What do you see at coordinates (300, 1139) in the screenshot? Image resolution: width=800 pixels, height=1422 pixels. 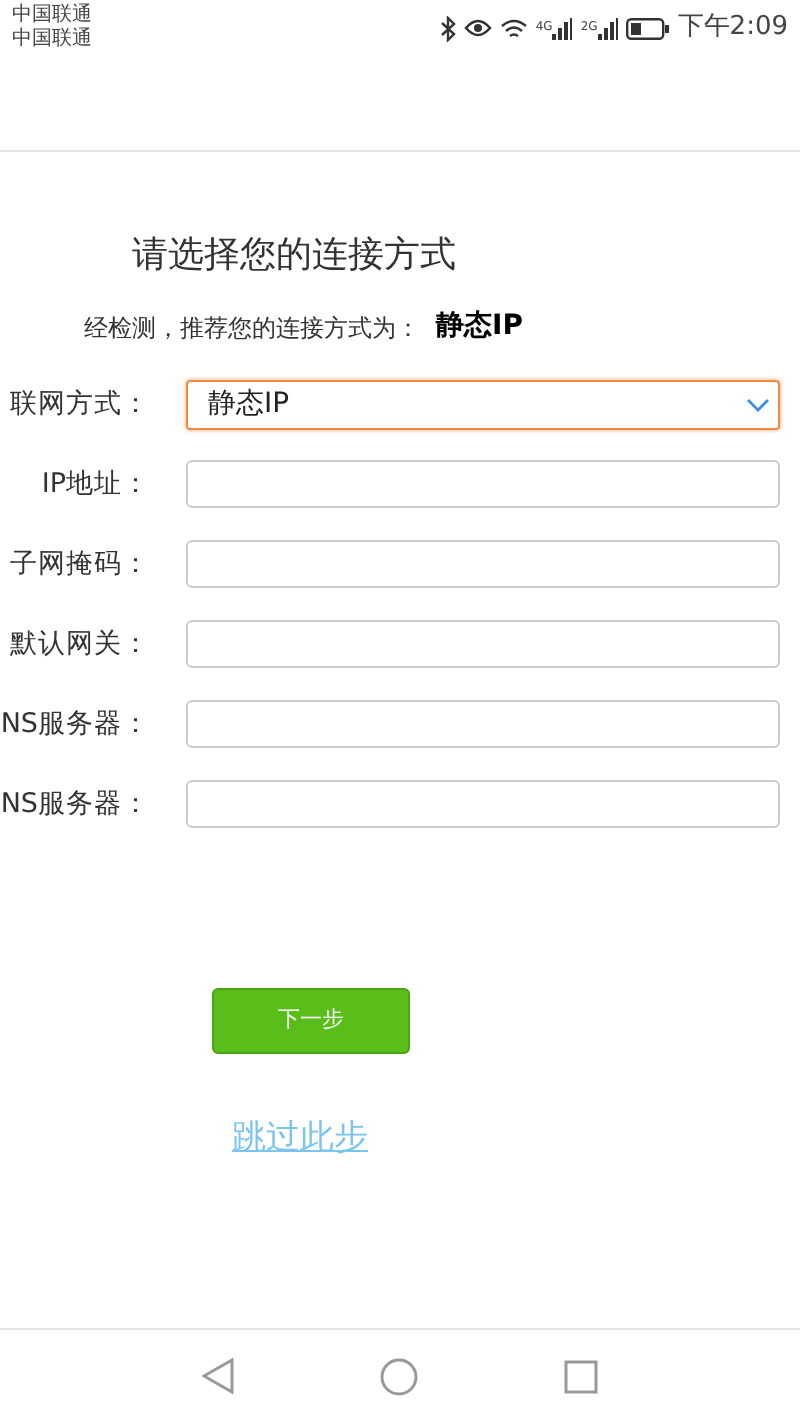 I see `skip-link: 跳过此步` at bounding box center [300, 1139].